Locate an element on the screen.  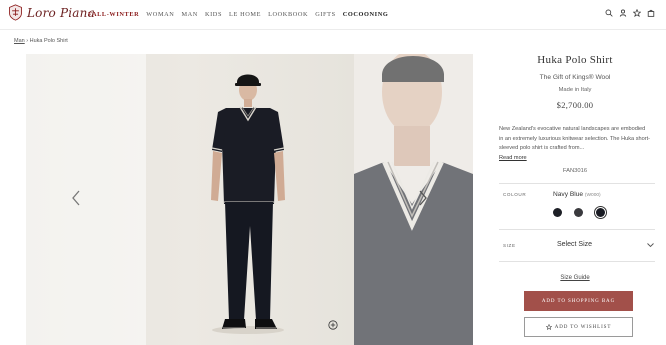
breadcrumb: Man › Huka Polo Shirt is located at coordinates (41, 41).